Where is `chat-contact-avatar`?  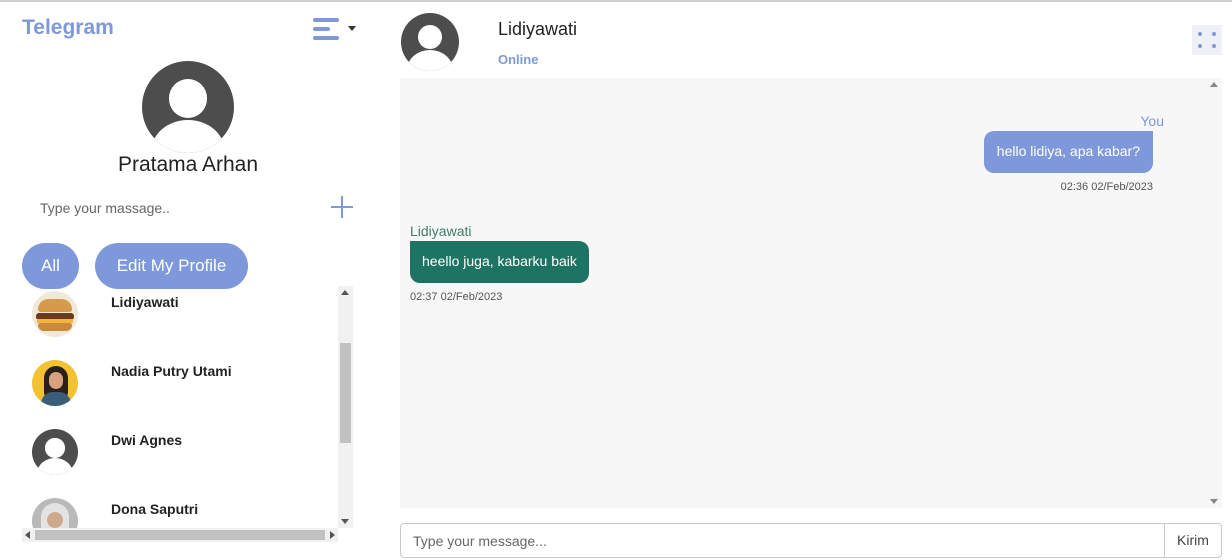
chat-contact-avatar is located at coordinates (430, 42).